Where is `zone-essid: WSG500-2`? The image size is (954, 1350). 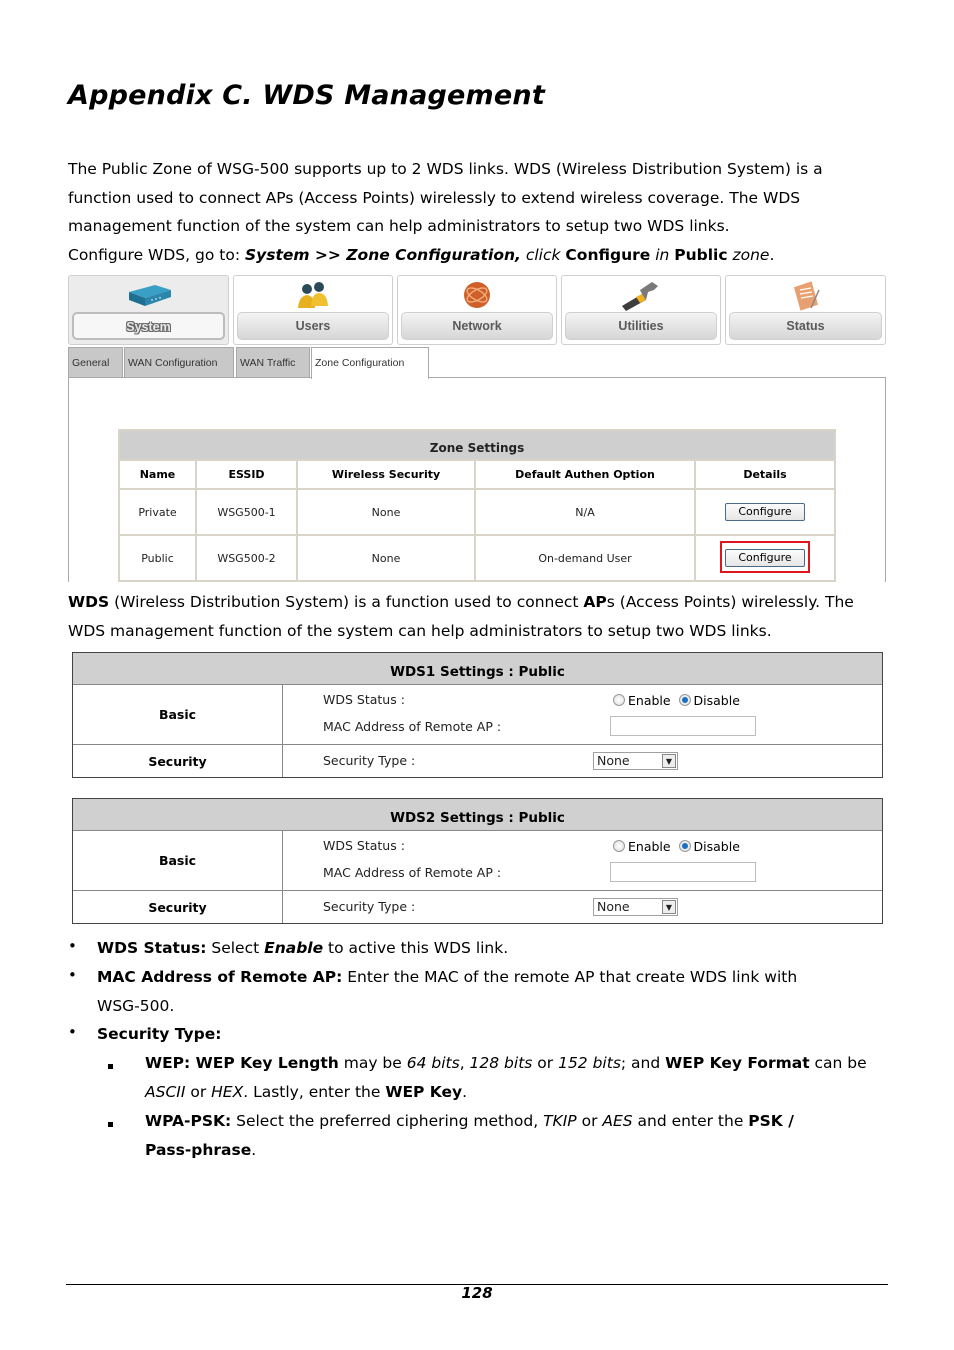 zone-essid: WSG500-2 is located at coordinates (246, 558).